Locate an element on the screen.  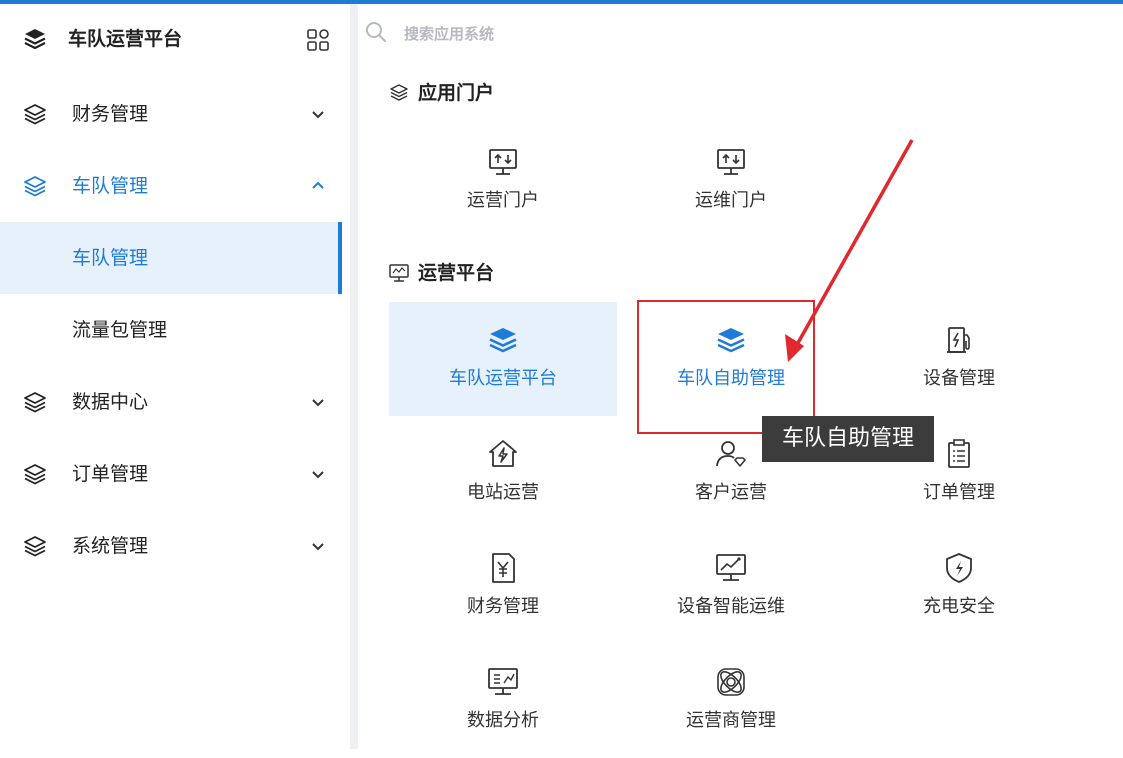
sidebar-item-label: 系统管理 is located at coordinates (110, 546).